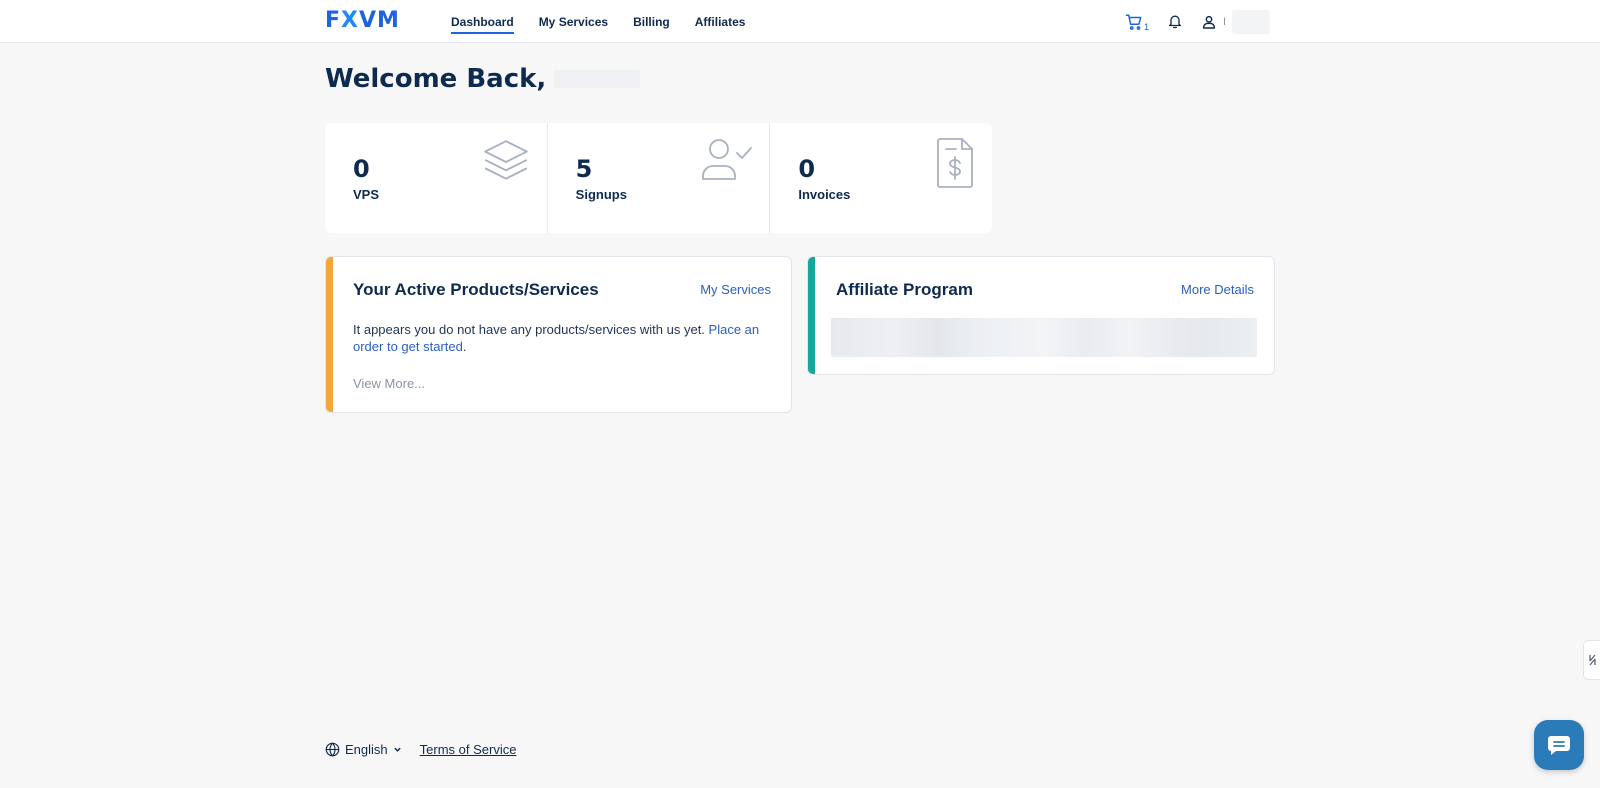 The height and width of the screenshot is (788, 1600). I want to click on bell-icon, so click(1174, 22).